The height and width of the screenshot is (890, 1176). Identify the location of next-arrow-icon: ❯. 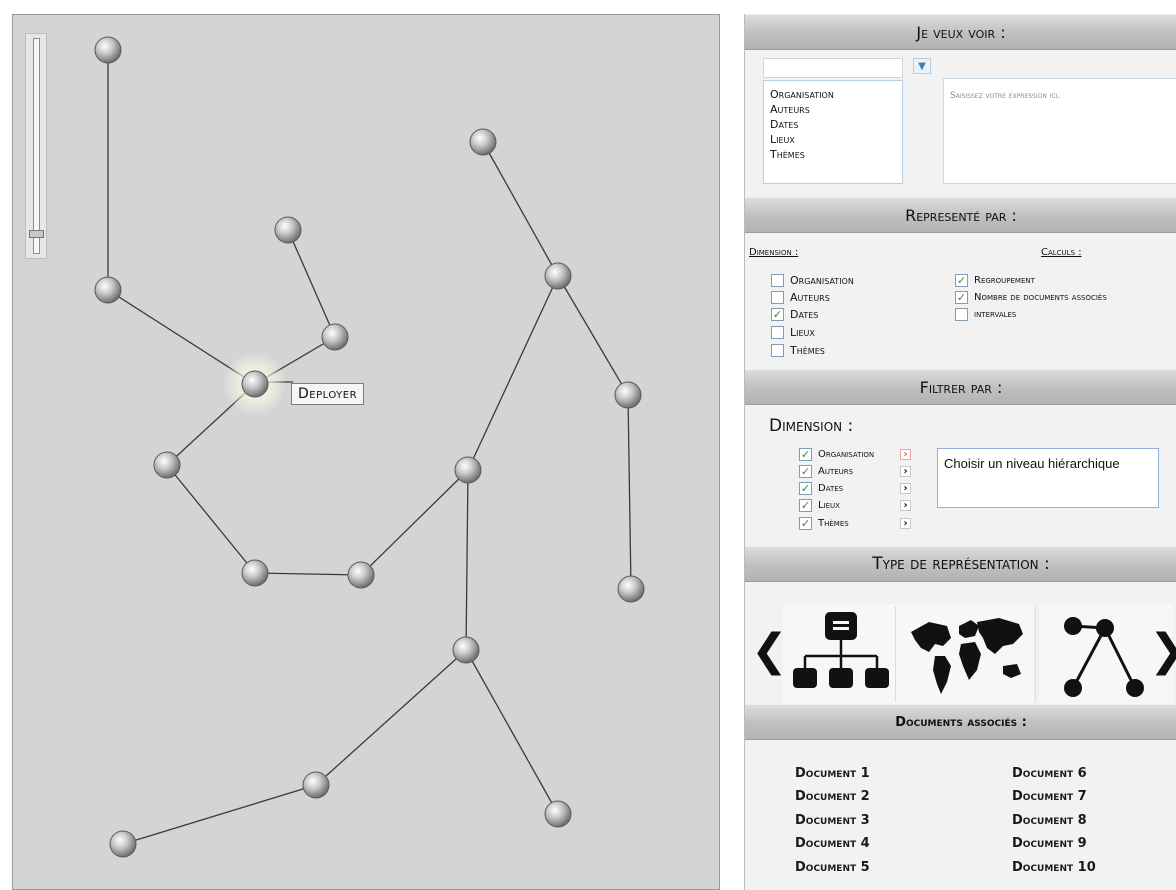
(1162, 651).